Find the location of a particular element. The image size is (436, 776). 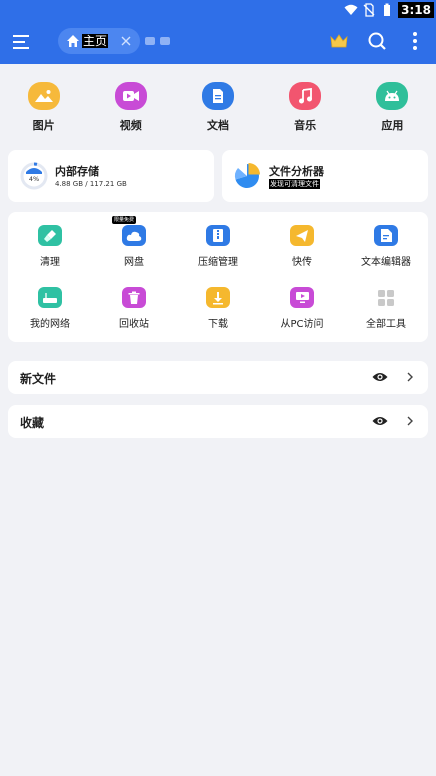

image-icon is located at coordinates (43, 96).